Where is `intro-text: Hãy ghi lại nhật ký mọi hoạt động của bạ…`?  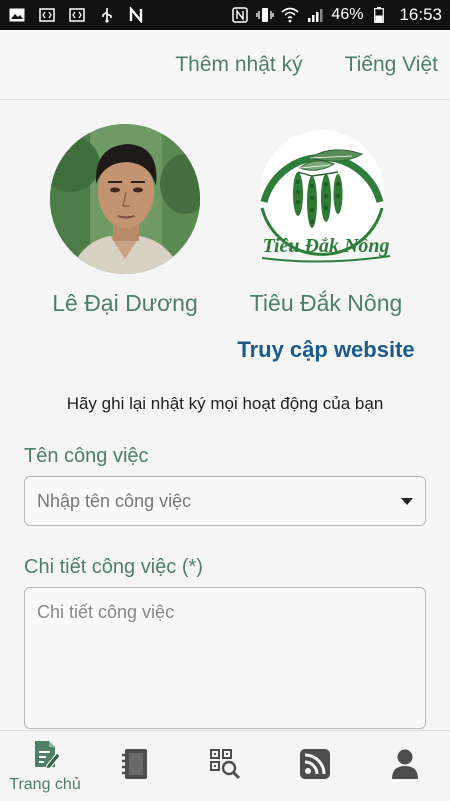 intro-text: Hãy ghi lại nhật ký mọi hoạt động của bạ… is located at coordinates (225, 403).